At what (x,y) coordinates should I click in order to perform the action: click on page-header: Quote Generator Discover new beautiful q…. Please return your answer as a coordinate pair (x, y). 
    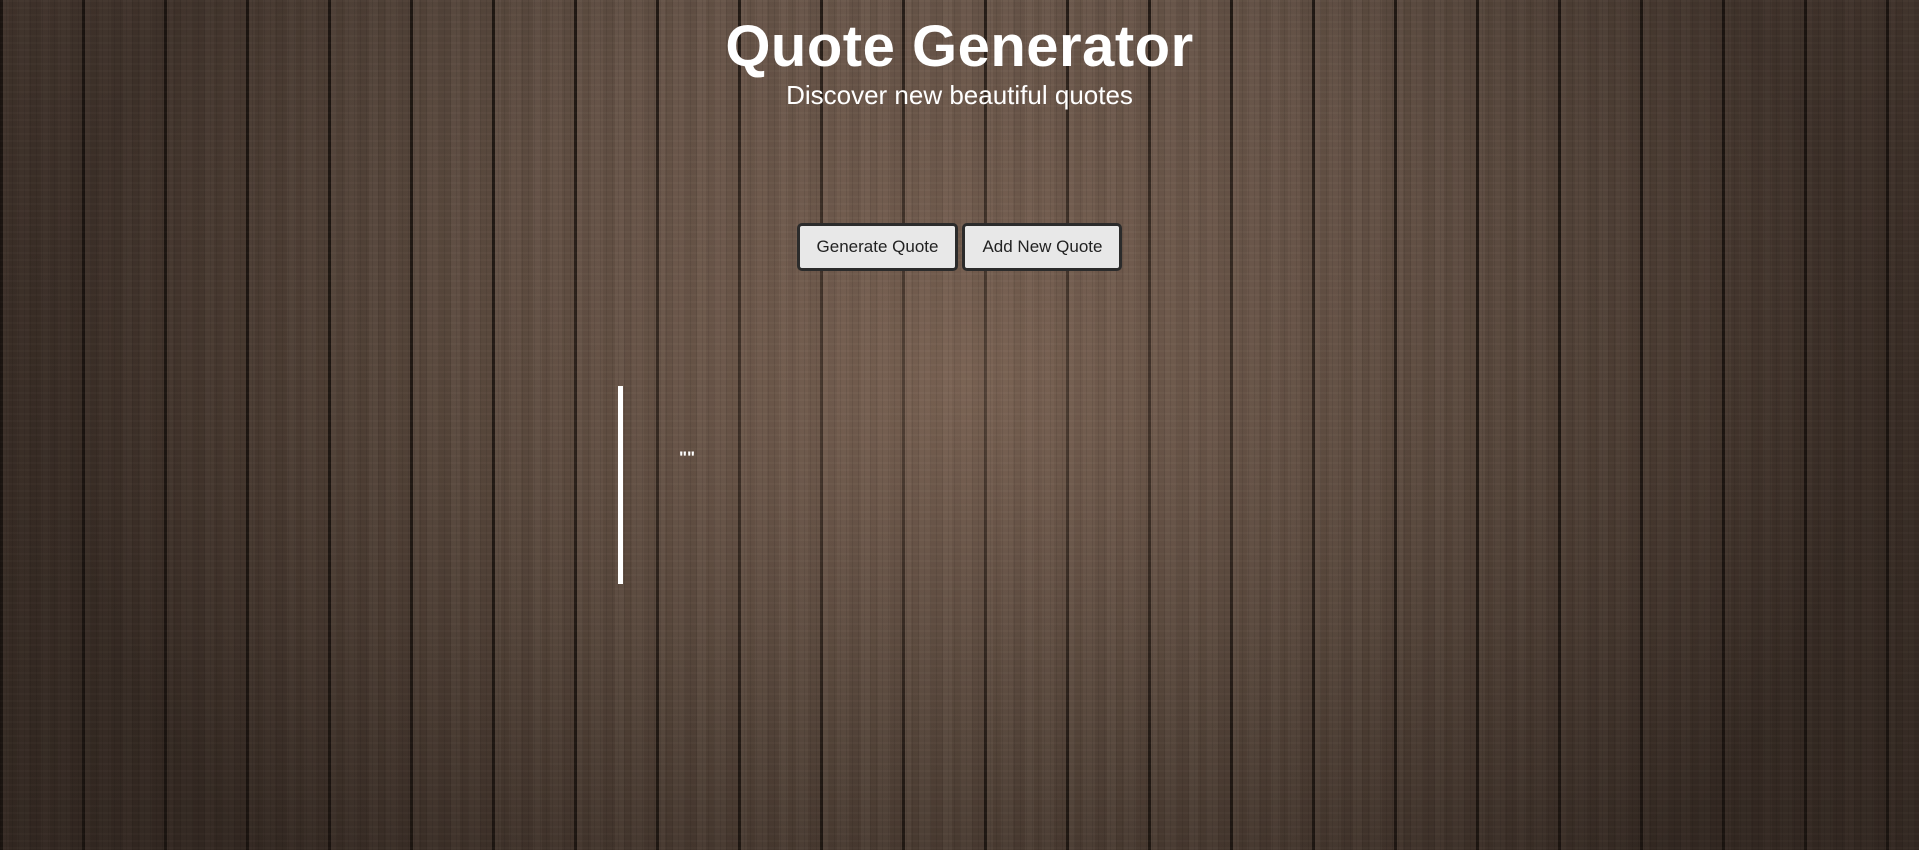
    Looking at the image, I should click on (959, 62).